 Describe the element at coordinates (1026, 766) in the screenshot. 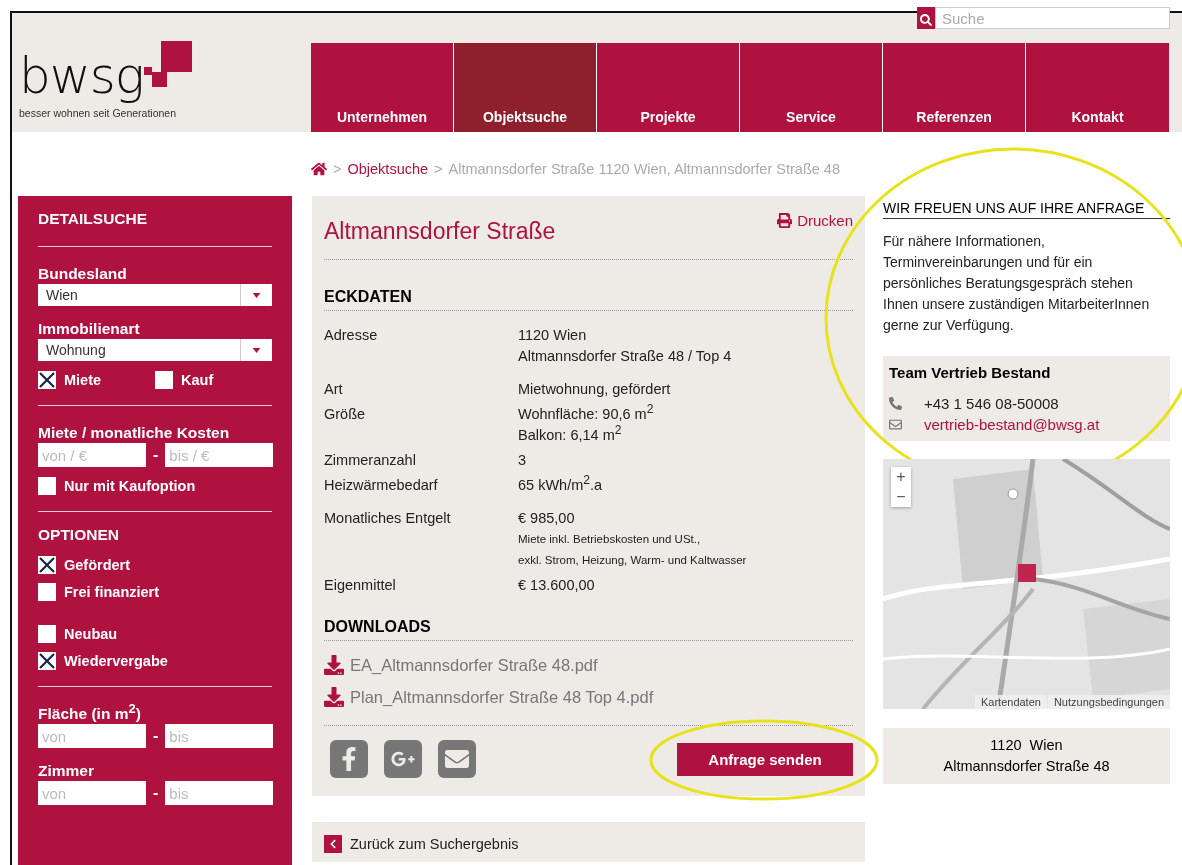

I see `address-line: Altmannsdorfer Straße 48` at that location.